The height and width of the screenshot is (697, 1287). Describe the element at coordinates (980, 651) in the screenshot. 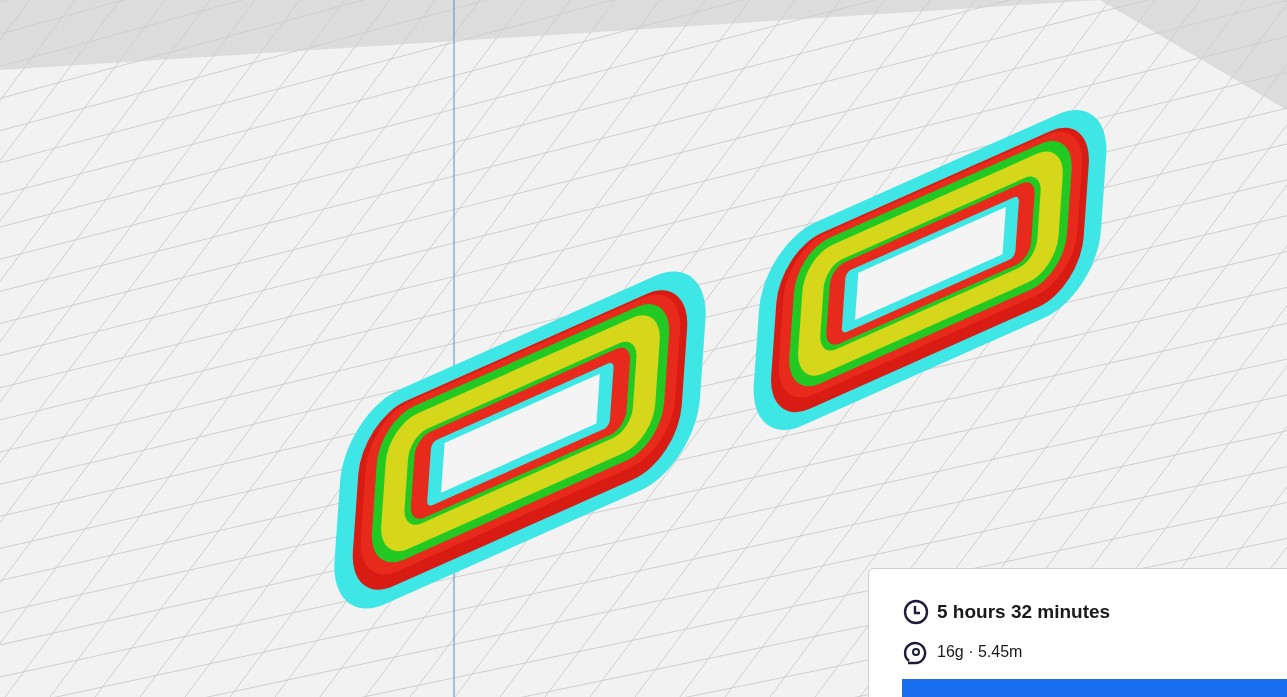

I see `material-usage: 16g · 5.45m` at that location.